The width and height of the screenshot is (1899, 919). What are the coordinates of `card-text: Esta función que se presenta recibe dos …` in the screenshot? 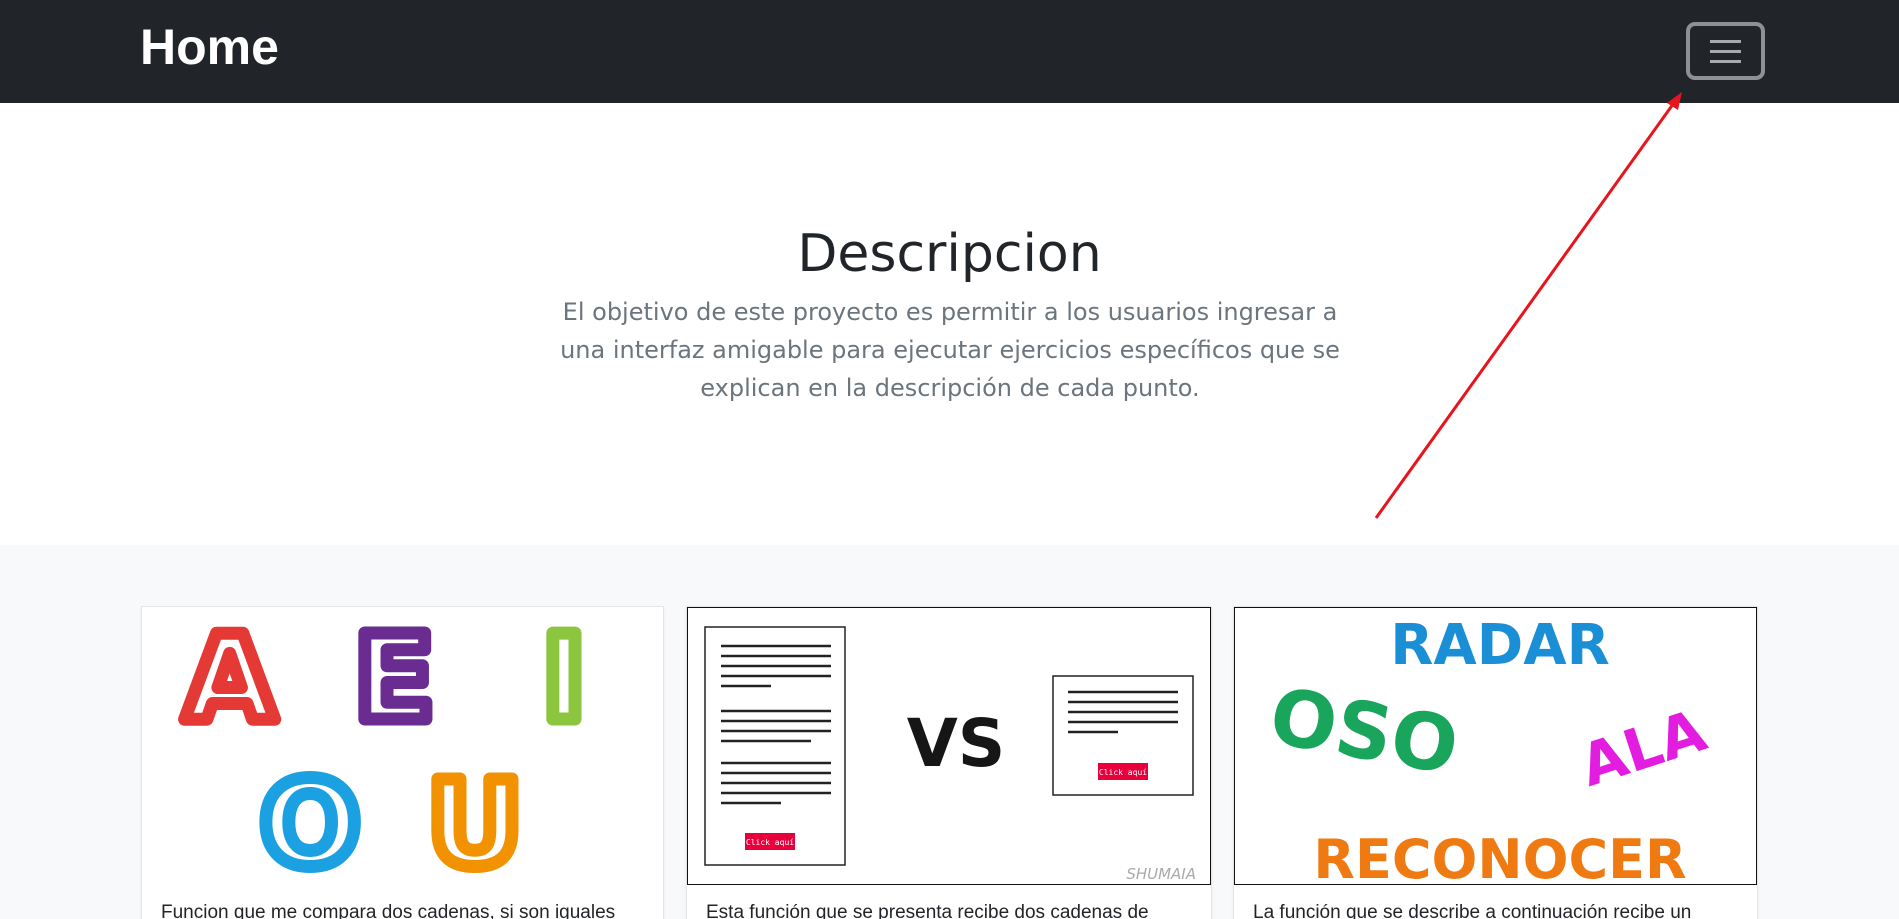 It's located at (927, 910).